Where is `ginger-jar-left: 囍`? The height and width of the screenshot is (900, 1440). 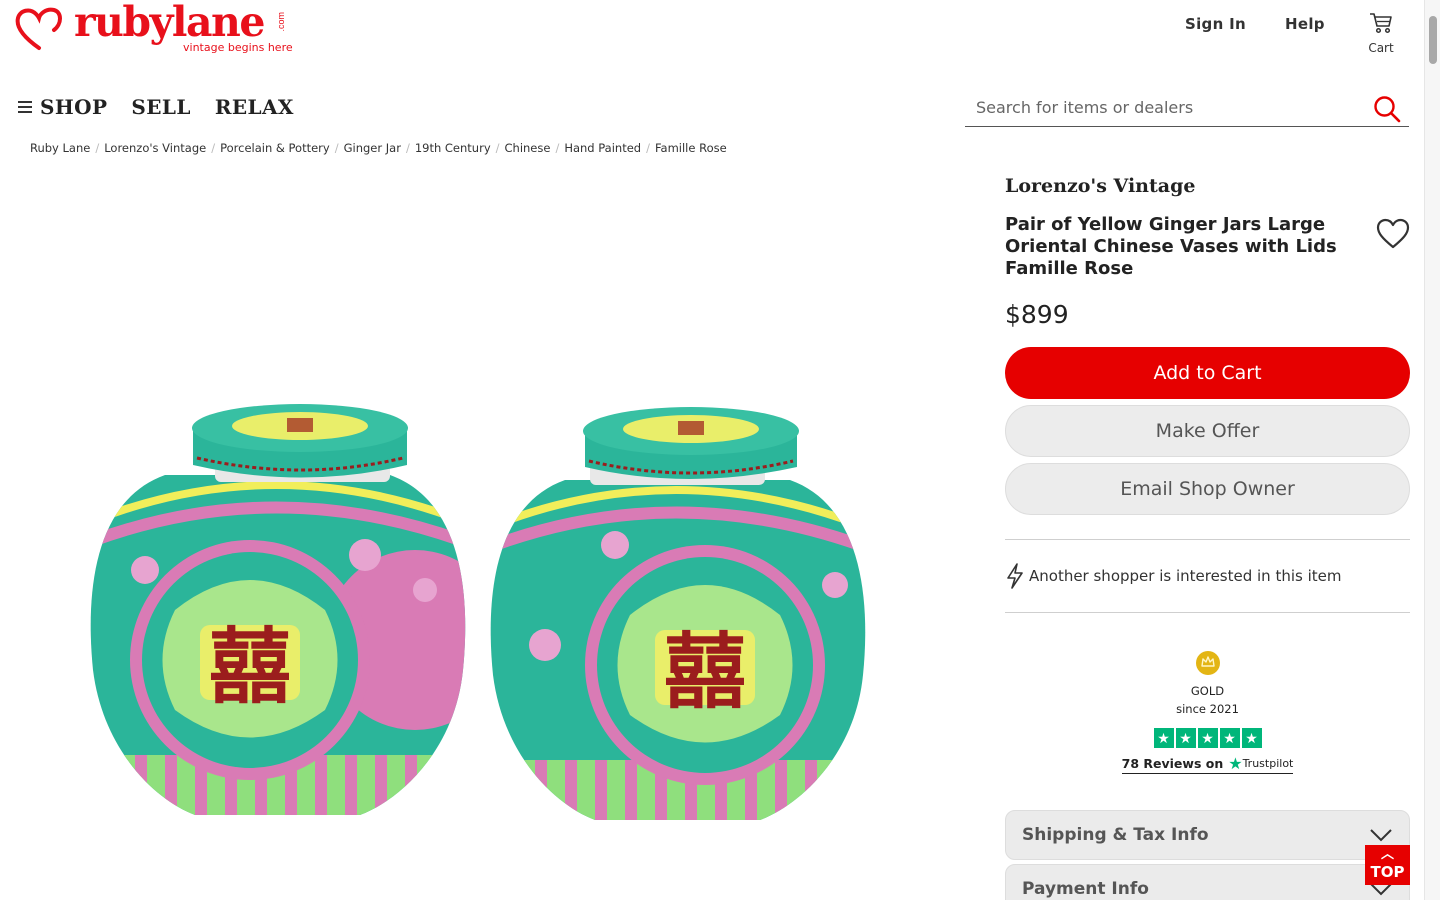 ginger-jar-left: 囍 is located at coordinates (278, 609).